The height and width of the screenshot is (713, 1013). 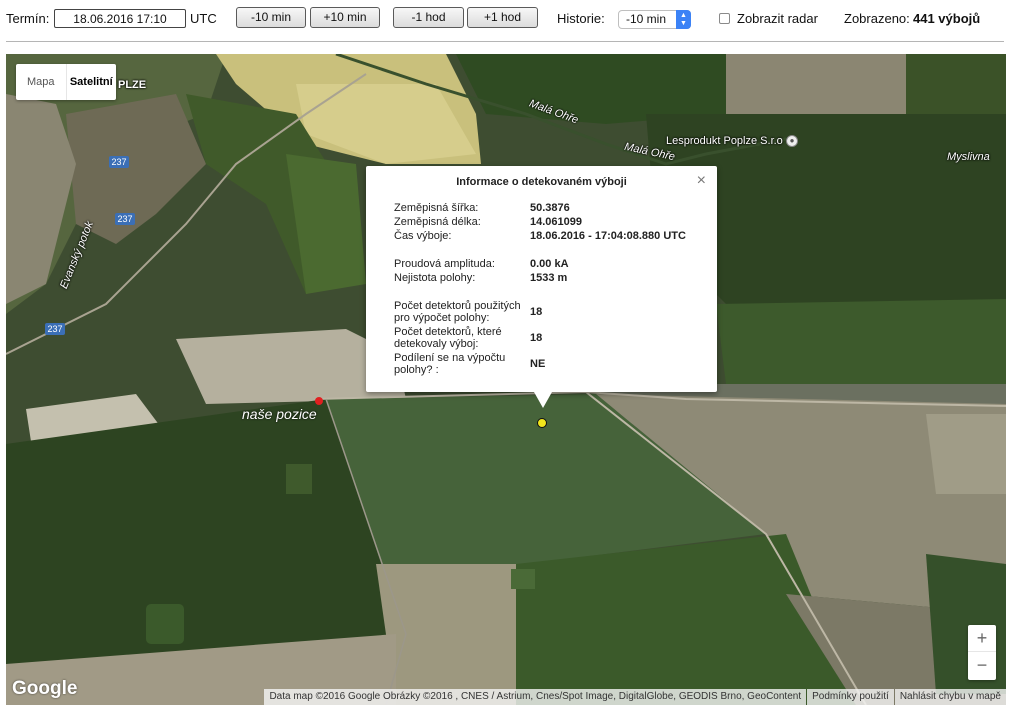 I want to click on radar-label: Zobrazit radar, so click(x=777, y=18).